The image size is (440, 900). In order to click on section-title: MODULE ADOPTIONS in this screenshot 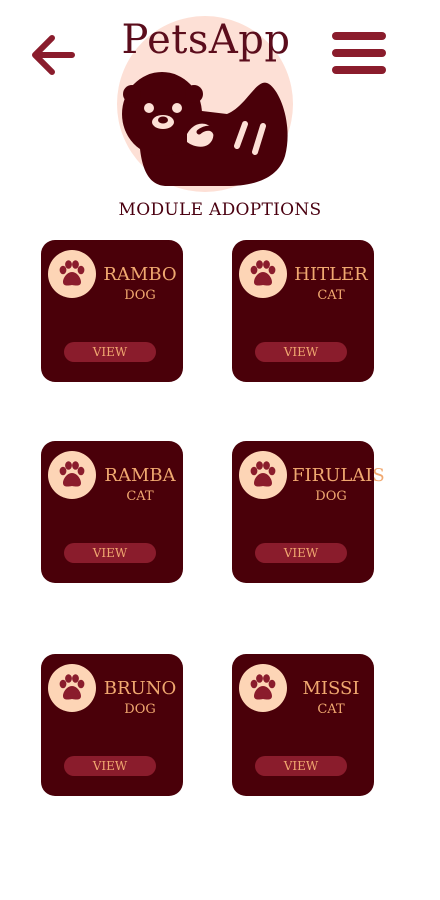, I will do `click(220, 210)`.